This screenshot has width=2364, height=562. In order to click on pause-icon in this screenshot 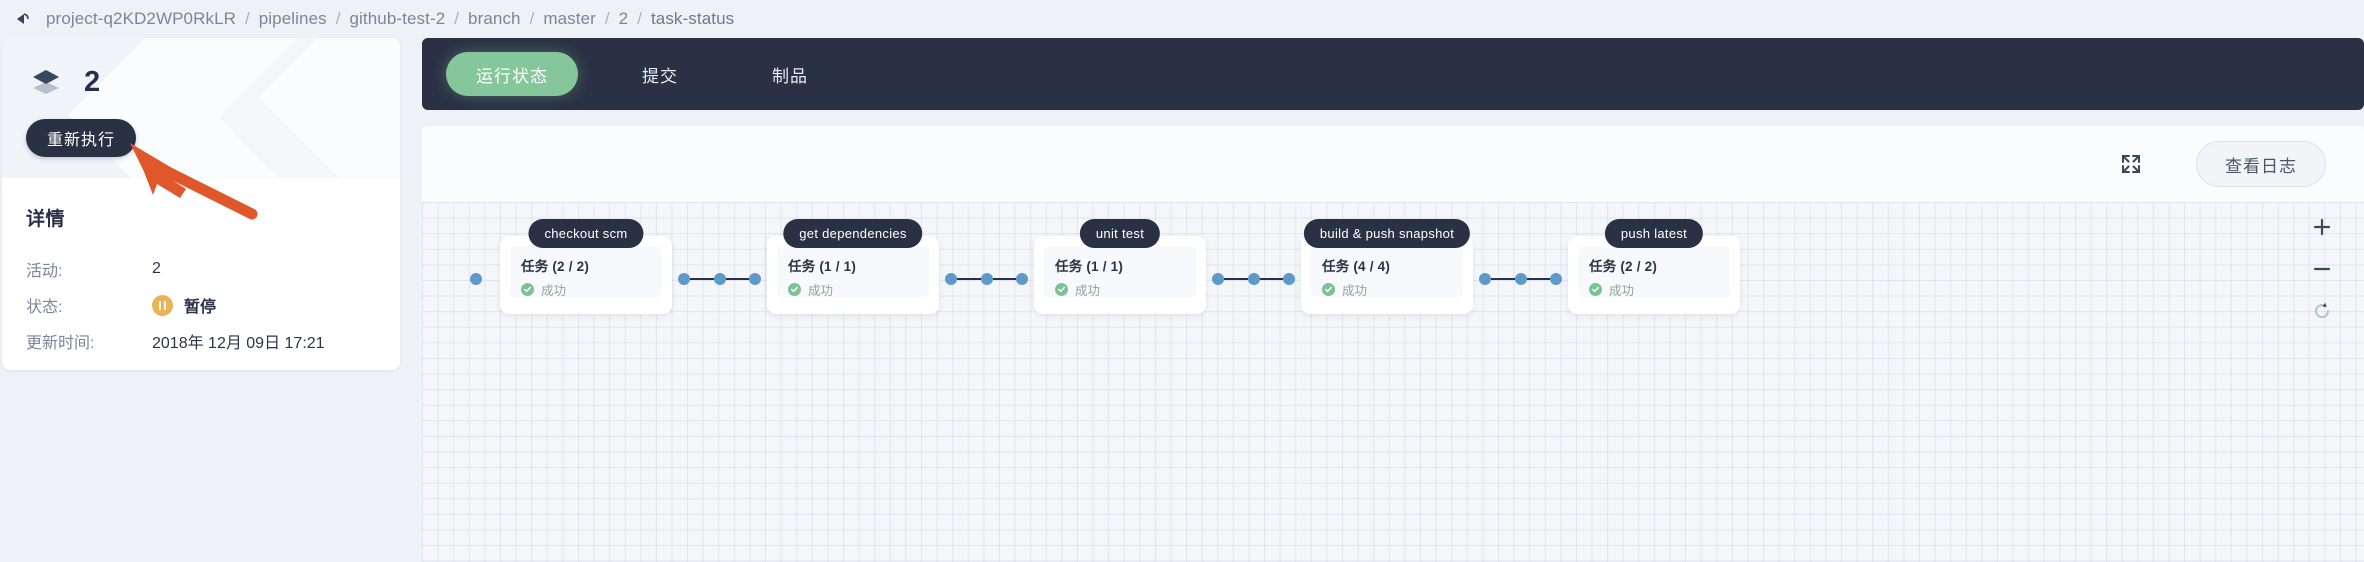, I will do `click(162, 305)`.